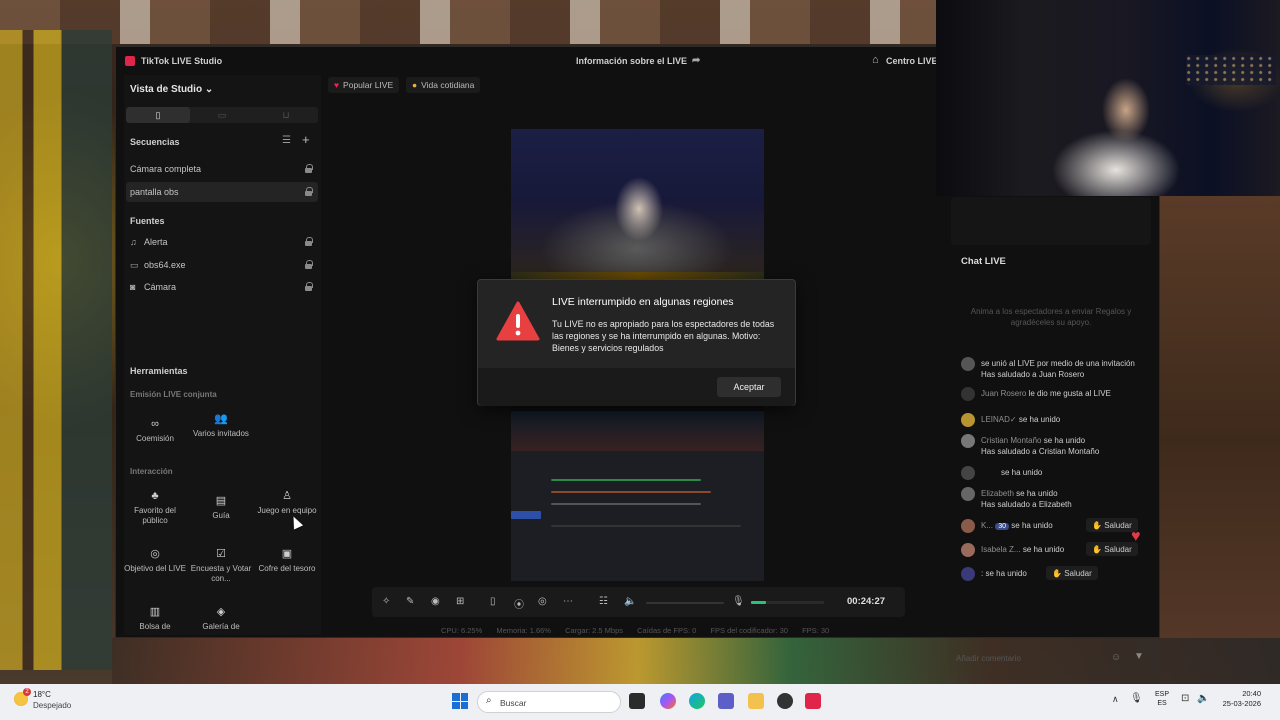 This screenshot has width=1280, height=720. What do you see at coordinates (519, 603) in the screenshot?
I see `record-icon: ⦿` at bounding box center [519, 603].